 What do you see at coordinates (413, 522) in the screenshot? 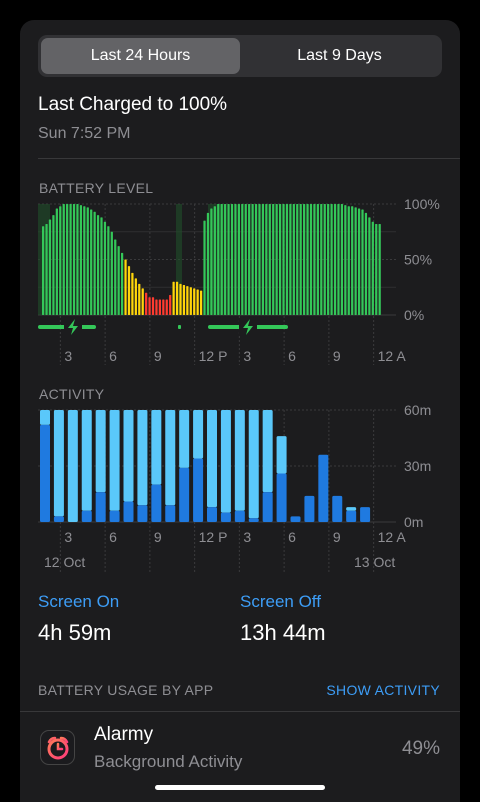
I see `y-tick-label: 0m` at bounding box center [413, 522].